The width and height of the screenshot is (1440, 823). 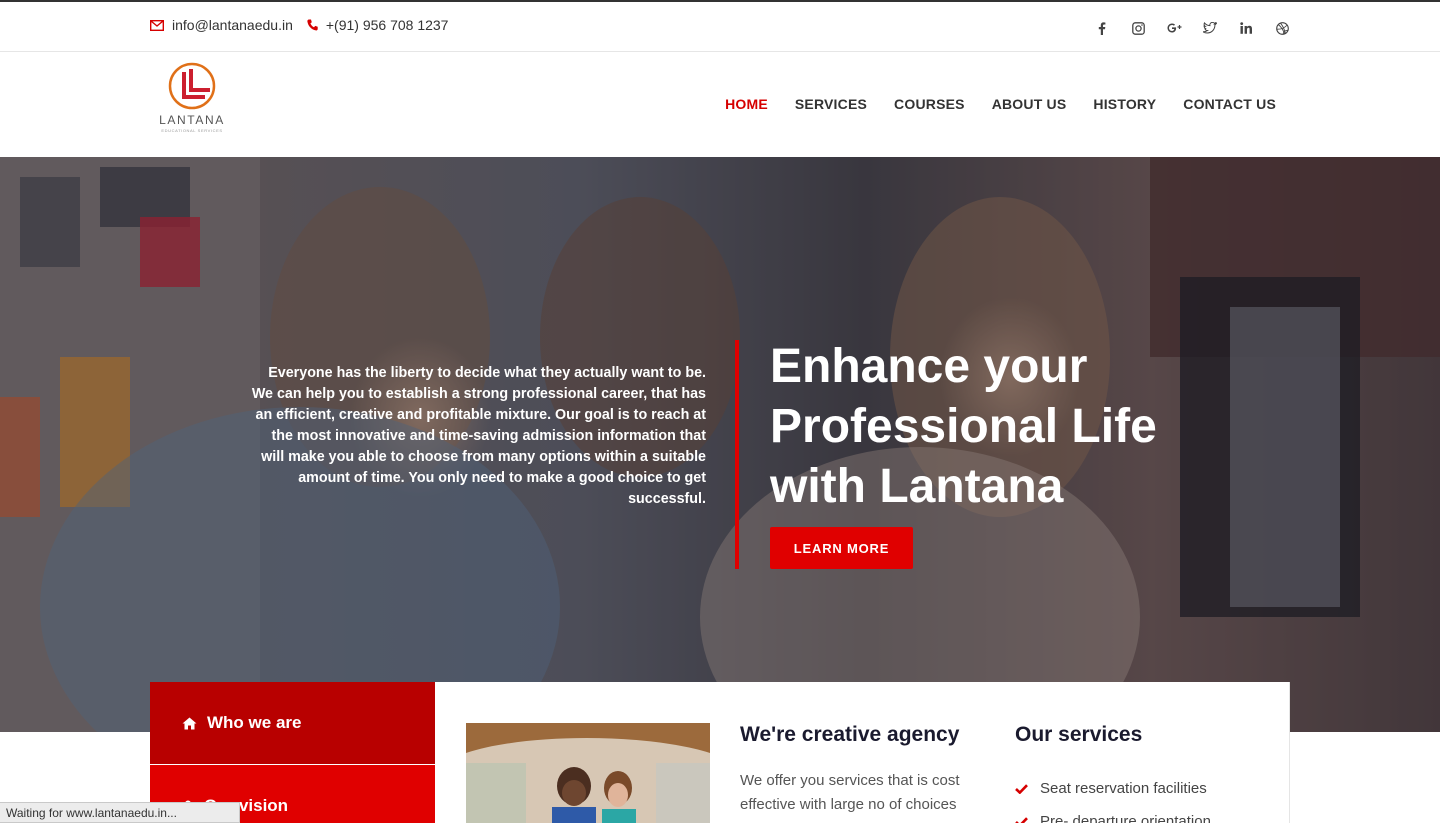 I want to click on service-label: Pre- departure orientation, so click(x=1125, y=818).